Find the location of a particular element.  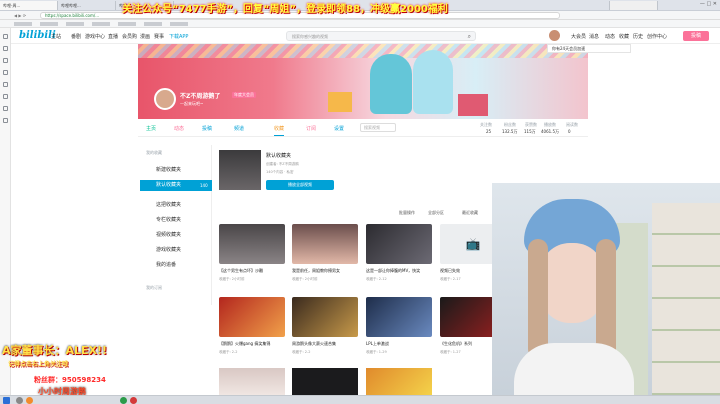

upload-button: 投稿 is located at coordinates (696, 36).